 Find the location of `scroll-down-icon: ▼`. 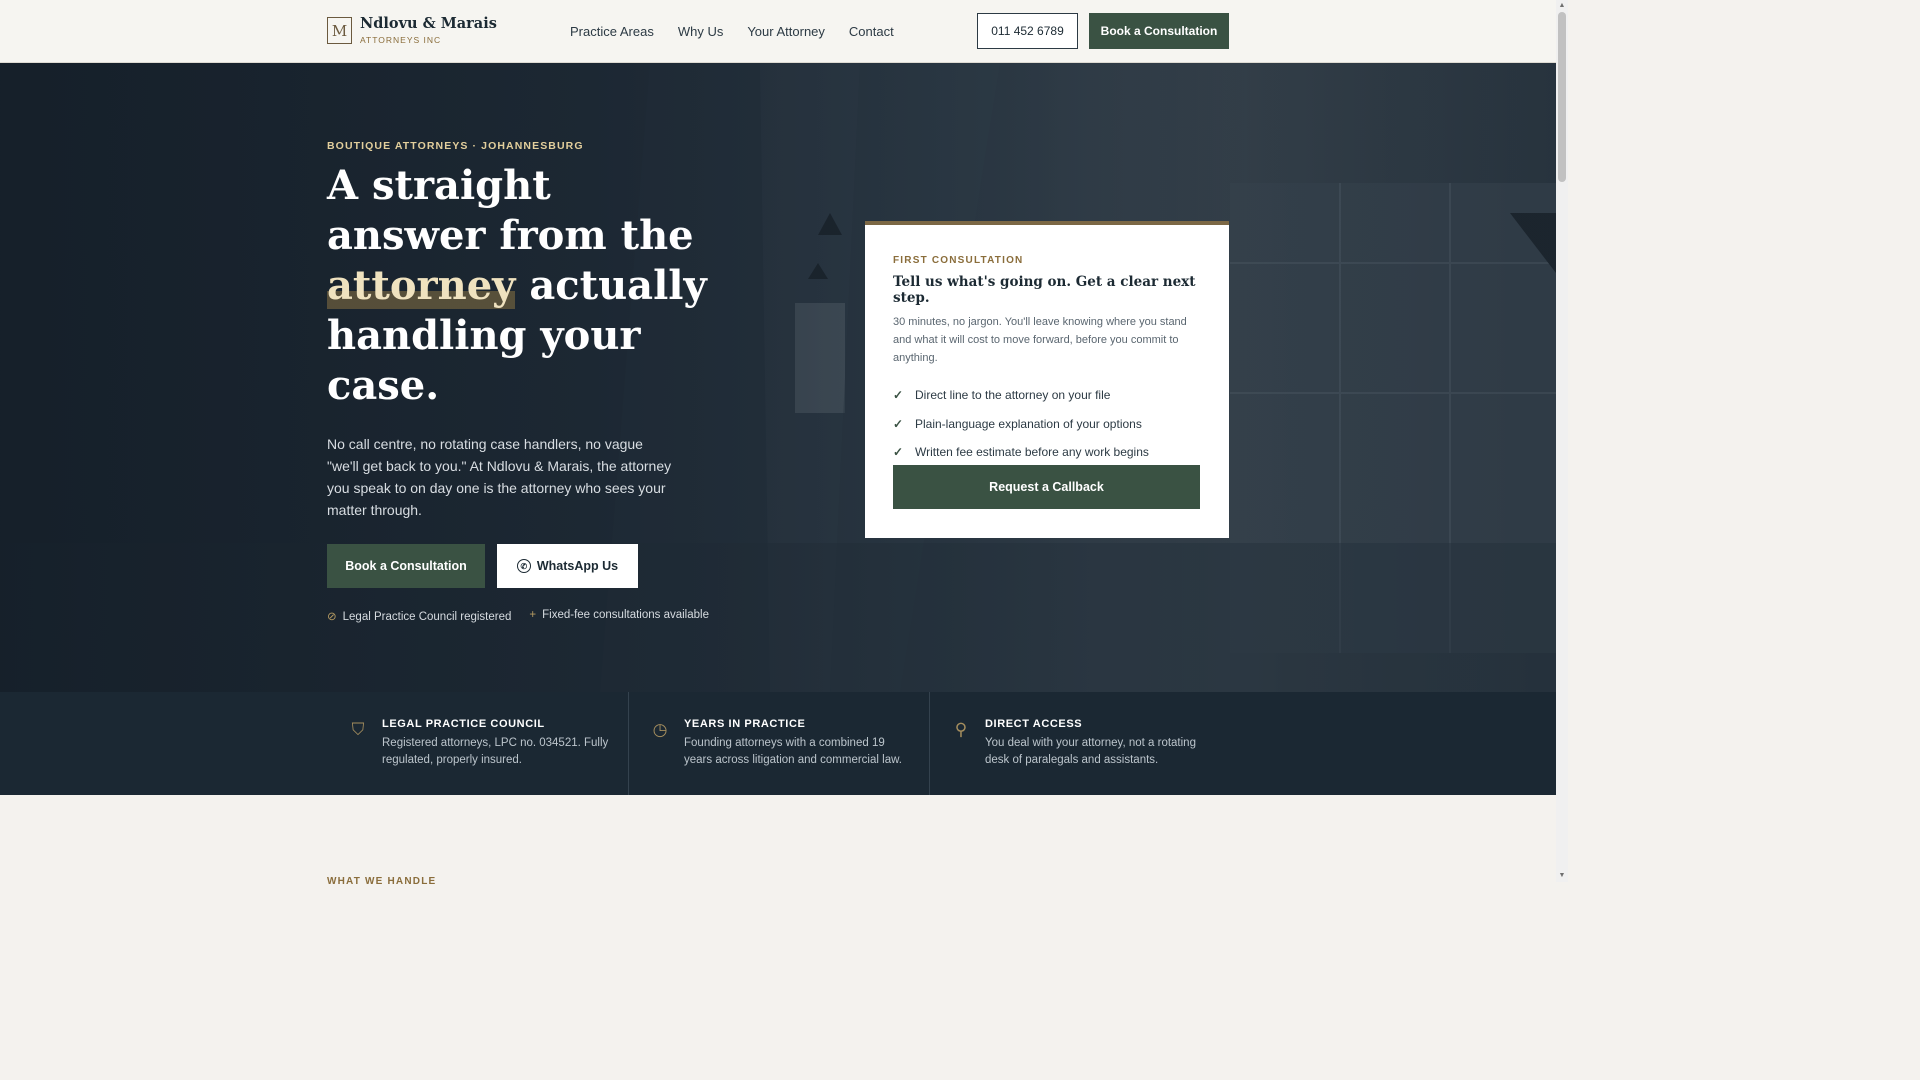

scroll-down-icon: ▼ is located at coordinates (1562, 876).